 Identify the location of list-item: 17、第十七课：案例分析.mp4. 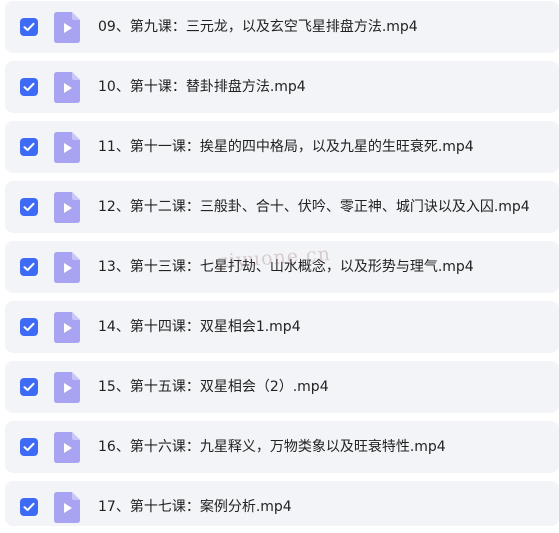
(282, 503).